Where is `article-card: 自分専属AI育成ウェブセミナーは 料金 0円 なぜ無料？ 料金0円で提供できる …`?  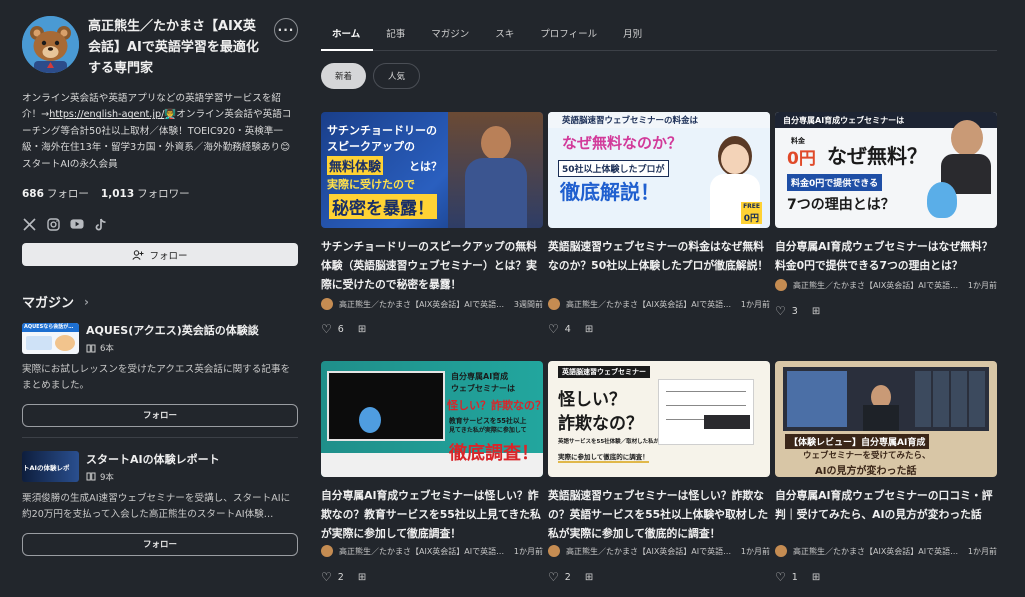
article-card: 自分専属AI育成ウェブセミナーは 料金 0円 なぜ無料？ 料金0円で提供できる … is located at coordinates (886, 215).